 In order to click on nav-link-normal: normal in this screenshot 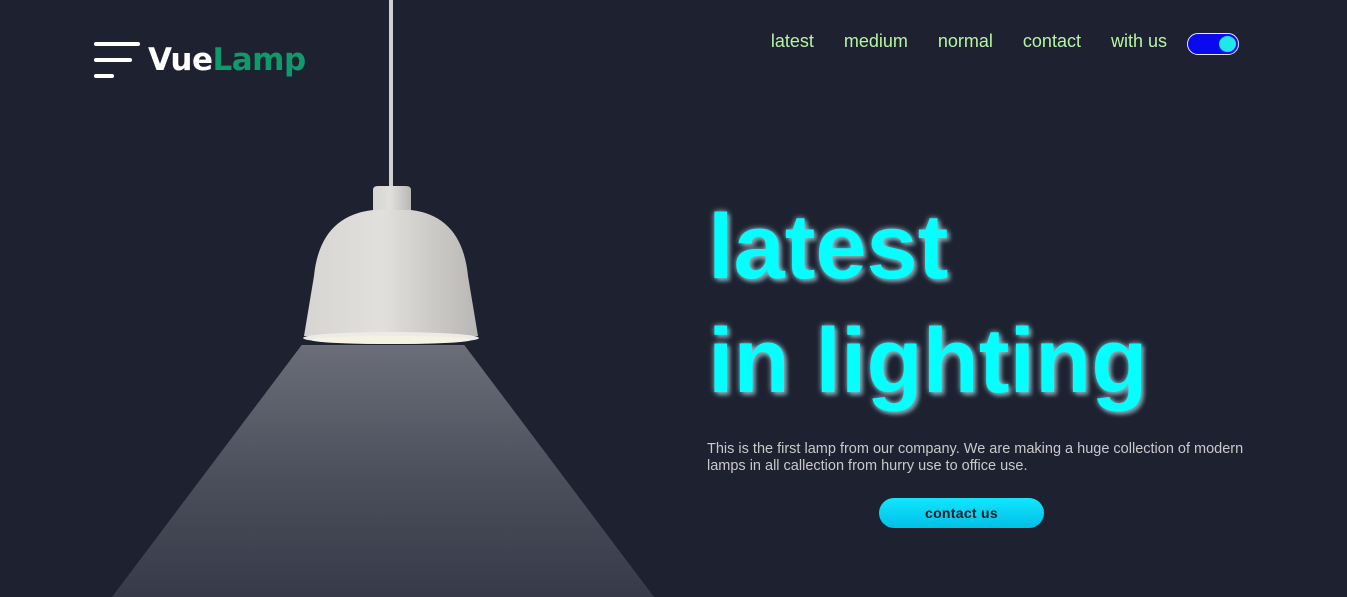, I will do `click(965, 41)`.